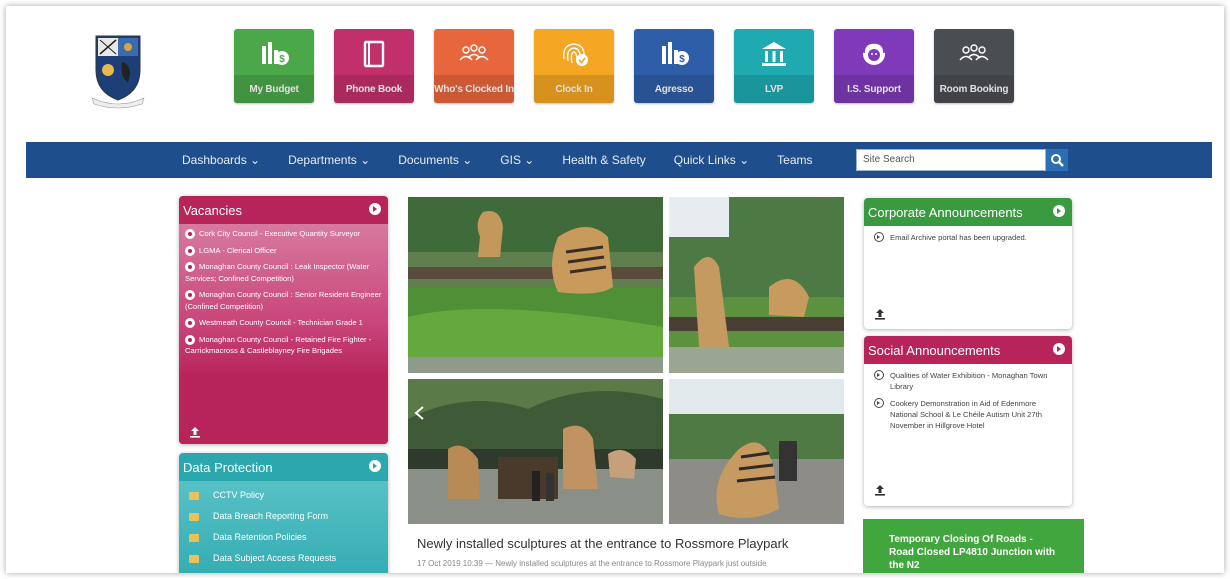 The height and width of the screenshot is (579, 1230). I want to click on tile-label: Clock In, so click(574, 89).